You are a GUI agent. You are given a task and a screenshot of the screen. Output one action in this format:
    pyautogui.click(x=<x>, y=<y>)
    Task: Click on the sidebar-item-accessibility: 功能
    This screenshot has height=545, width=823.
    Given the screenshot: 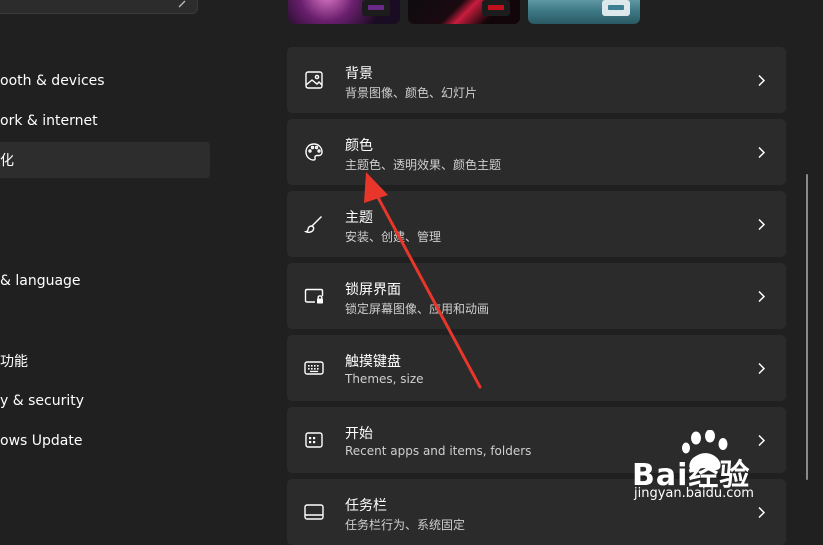 What is the action you would take?
    pyautogui.click(x=105, y=361)
    